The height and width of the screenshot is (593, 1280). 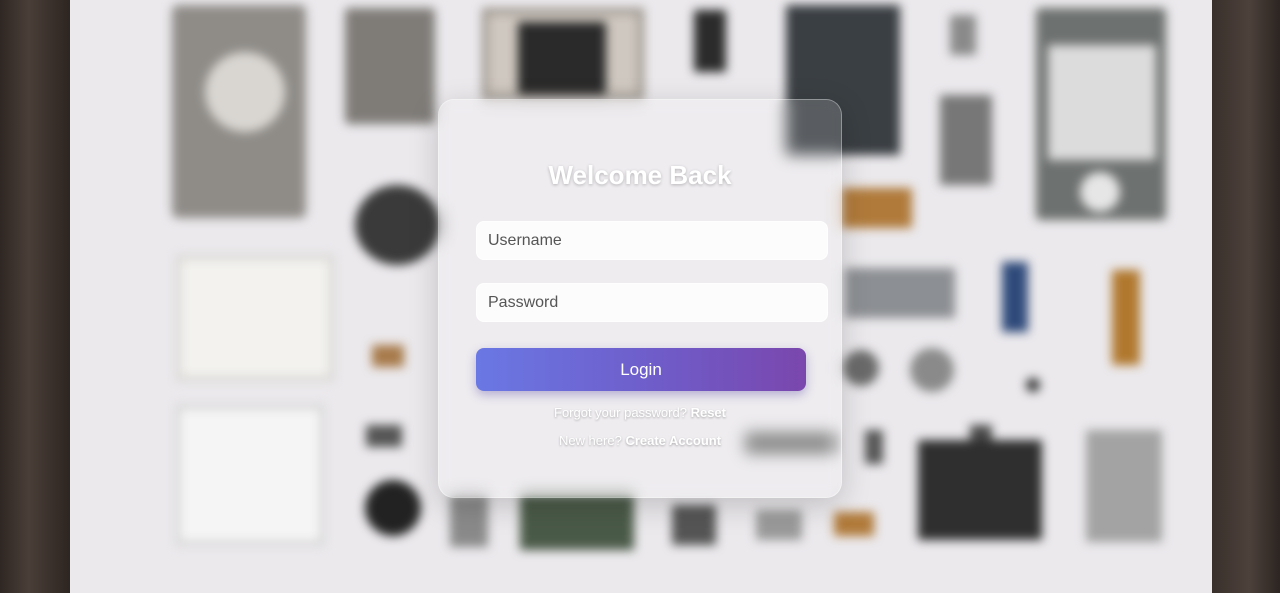 I want to click on password-input, so click(x=652, y=302).